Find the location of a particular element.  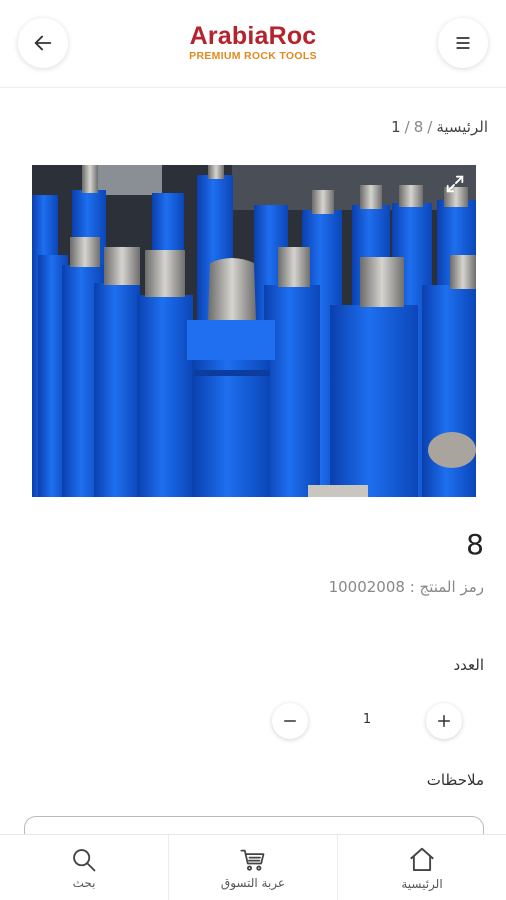

sku-value: 10002008 is located at coordinates (366, 587).